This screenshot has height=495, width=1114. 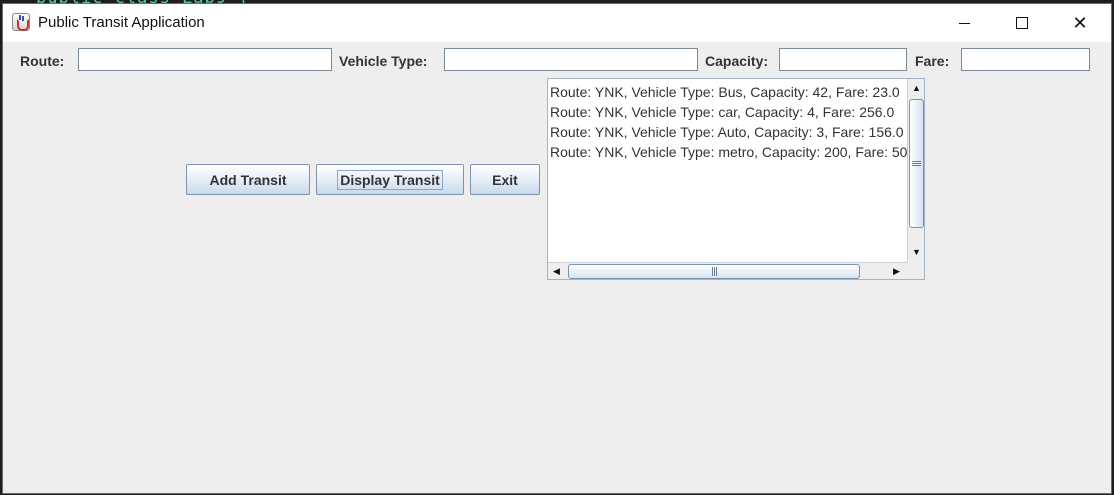 I want to click on exit-label: Exit, so click(x=505, y=179).